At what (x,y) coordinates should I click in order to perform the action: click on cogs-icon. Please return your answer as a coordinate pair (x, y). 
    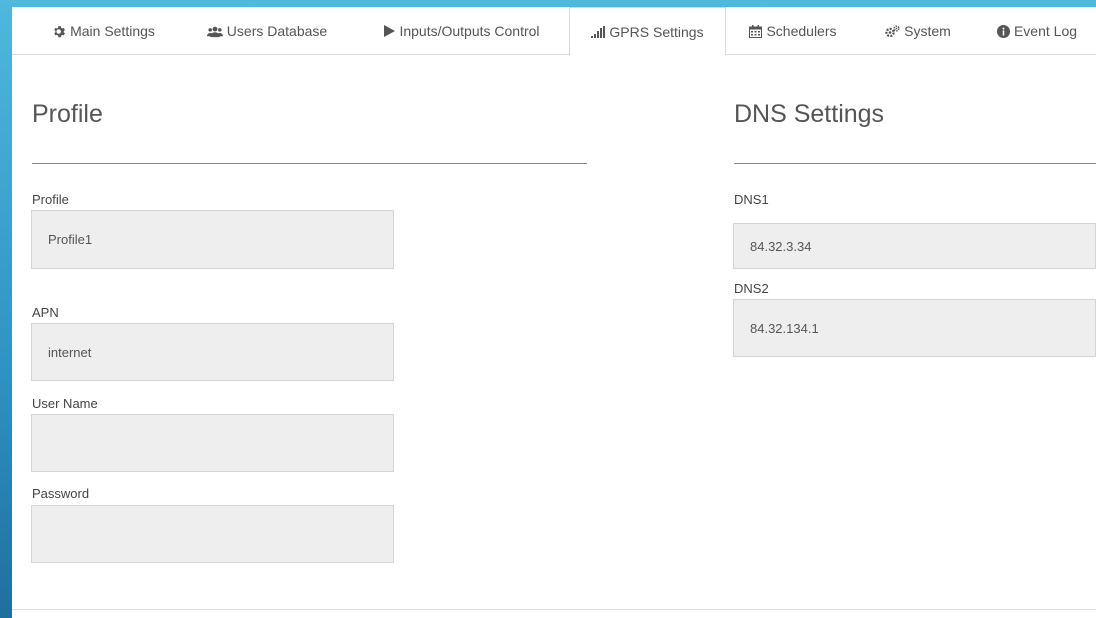
    Looking at the image, I should click on (892, 31).